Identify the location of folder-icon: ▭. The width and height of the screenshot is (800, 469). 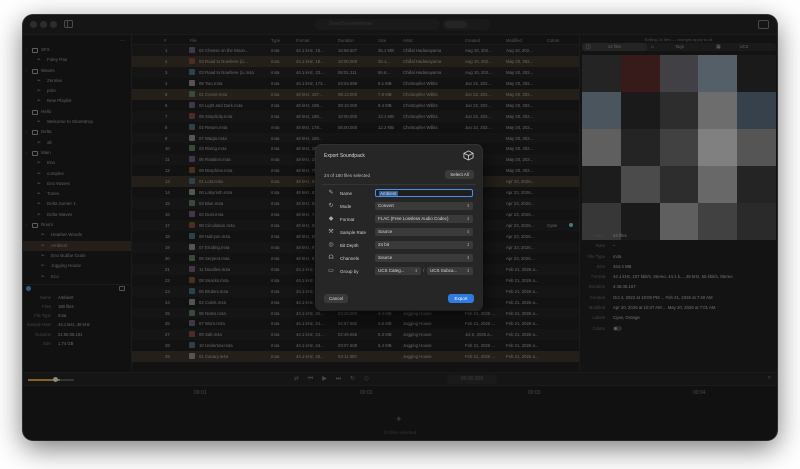
(331, 271).